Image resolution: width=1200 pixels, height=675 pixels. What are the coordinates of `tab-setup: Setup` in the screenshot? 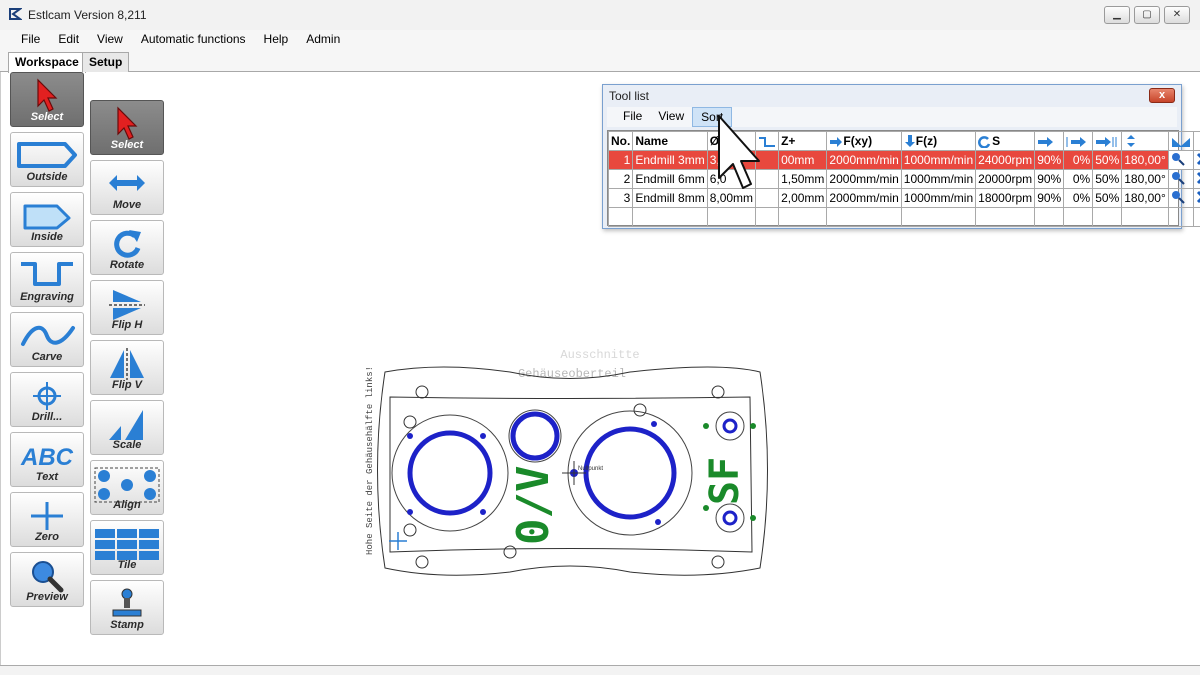 It's located at (106, 62).